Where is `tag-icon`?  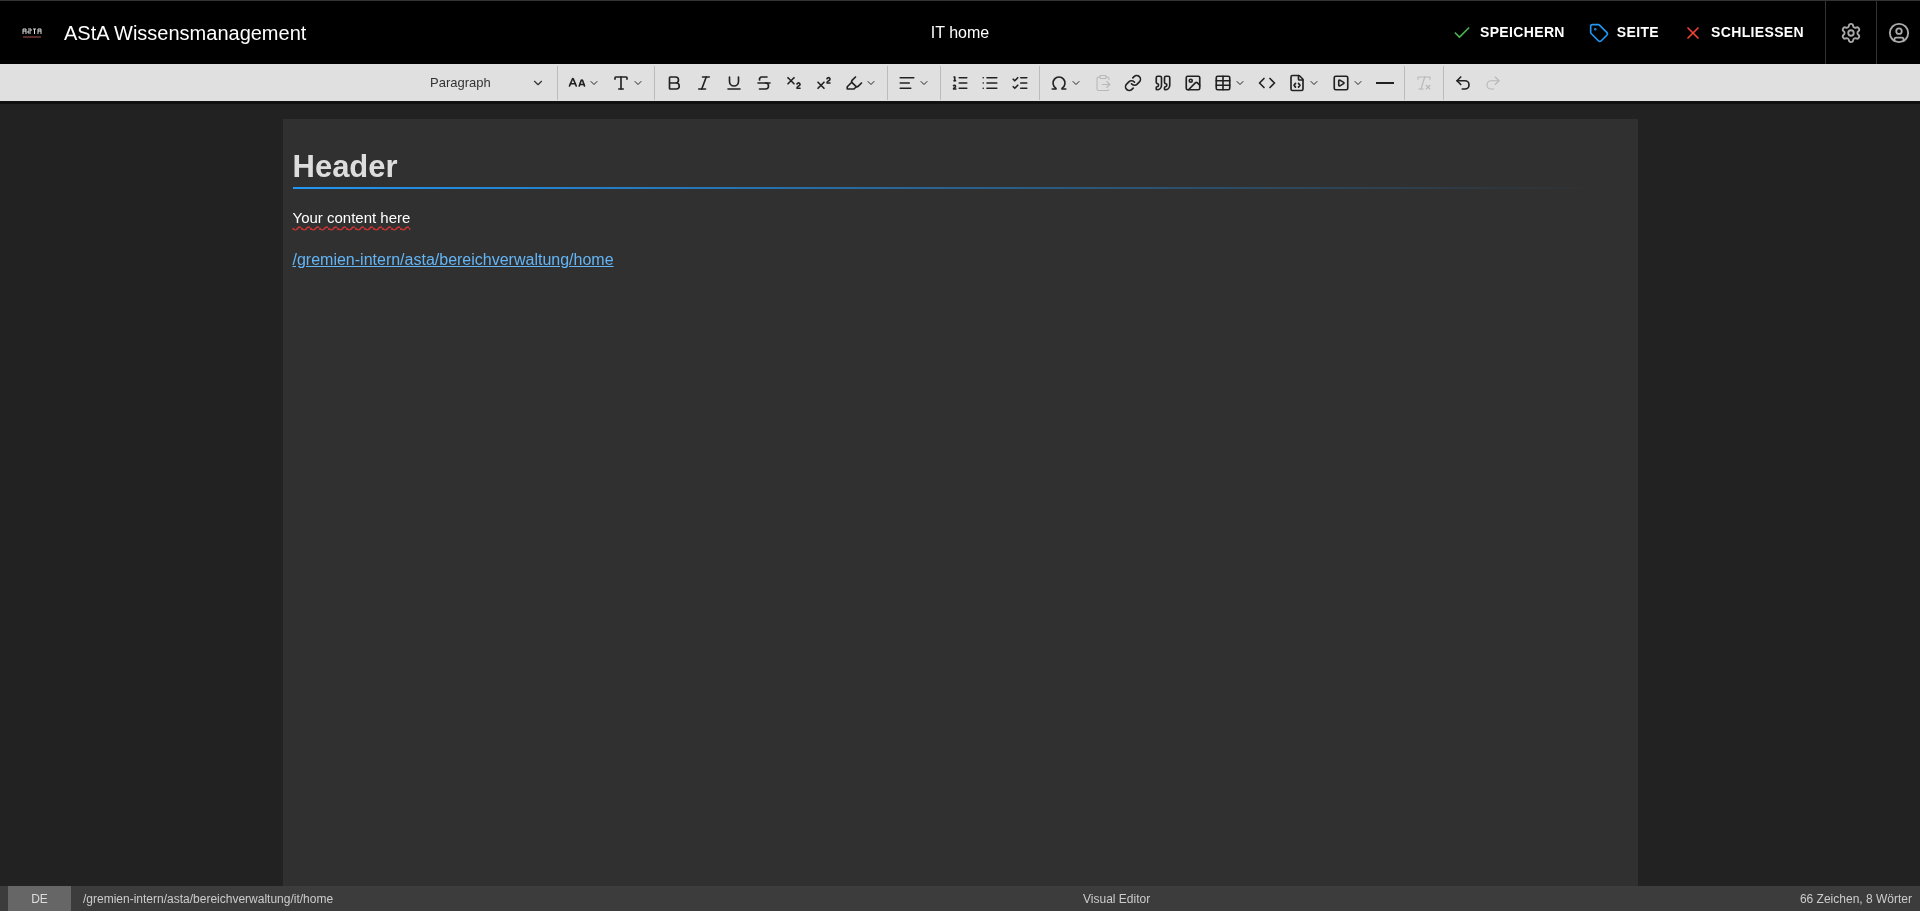 tag-icon is located at coordinates (1598, 32).